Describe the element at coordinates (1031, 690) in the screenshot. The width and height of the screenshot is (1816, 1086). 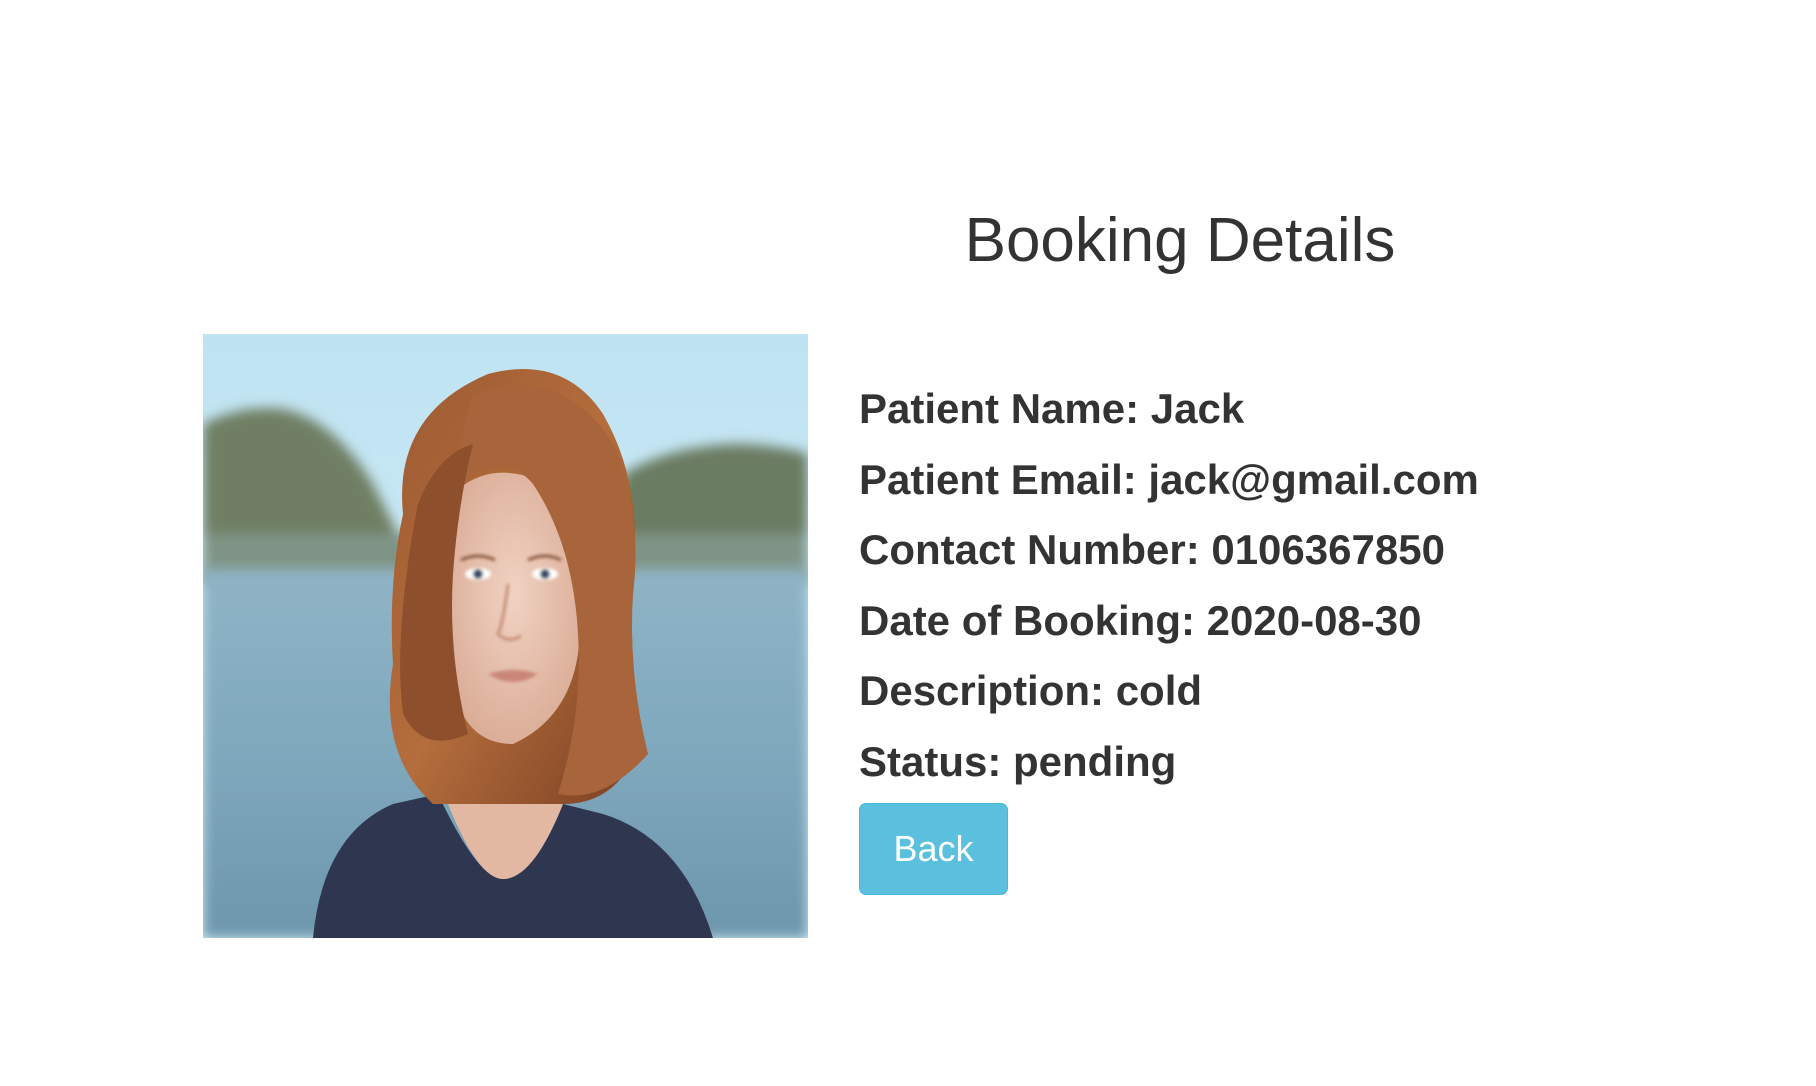
I see `description: Description: cold` at that location.